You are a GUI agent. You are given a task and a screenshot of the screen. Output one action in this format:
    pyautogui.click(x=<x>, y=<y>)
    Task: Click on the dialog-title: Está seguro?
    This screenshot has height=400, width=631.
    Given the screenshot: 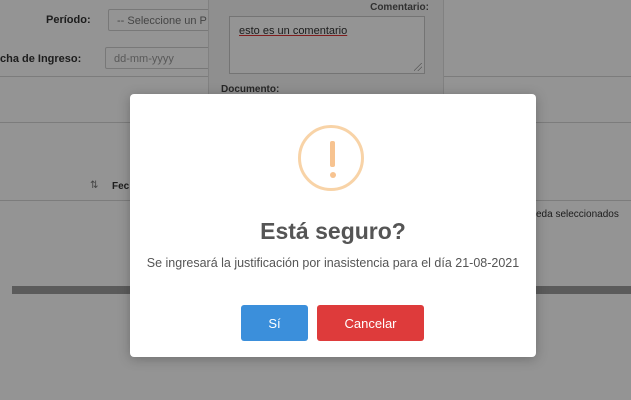 What is the action you would take?
    pyautogui.click(x=333, y=231)
    